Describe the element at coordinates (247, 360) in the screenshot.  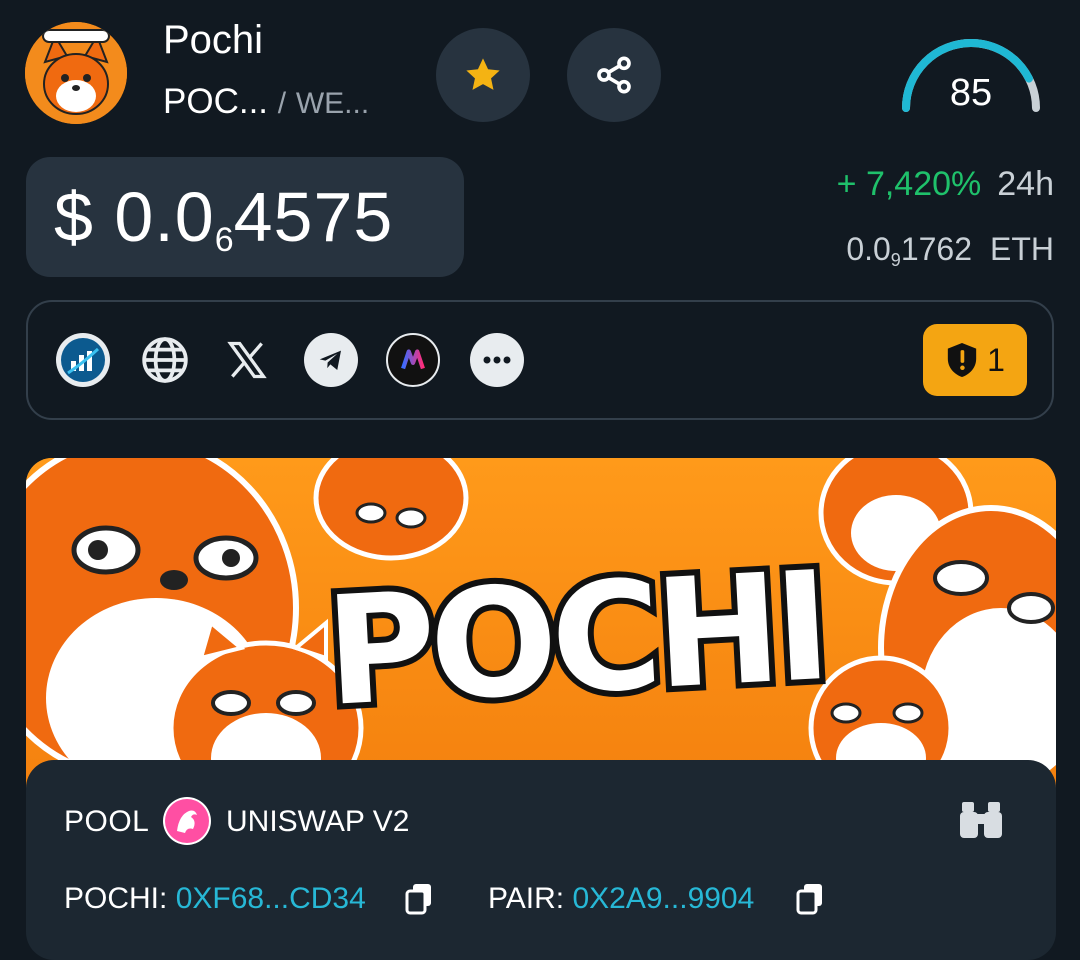
I see `x-icon` at that location.